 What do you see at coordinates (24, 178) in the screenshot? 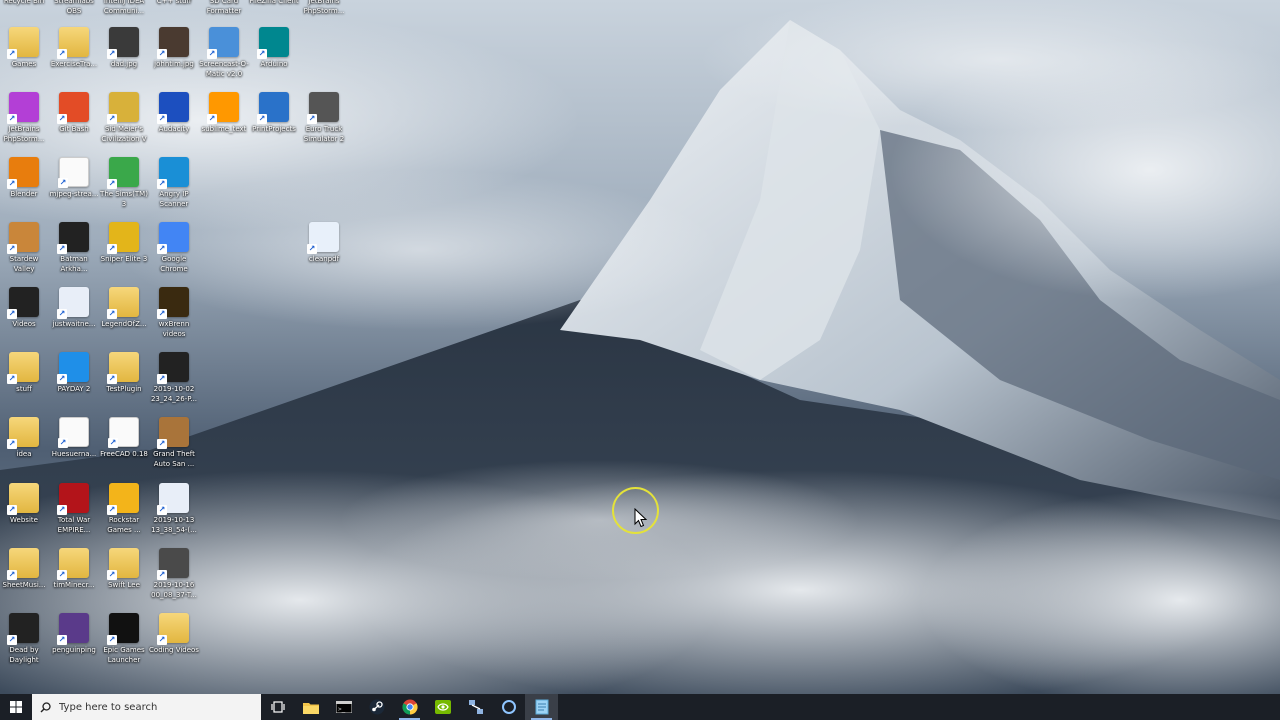
I see `desktop-icon: Blender` at bounding box center [24, 178].